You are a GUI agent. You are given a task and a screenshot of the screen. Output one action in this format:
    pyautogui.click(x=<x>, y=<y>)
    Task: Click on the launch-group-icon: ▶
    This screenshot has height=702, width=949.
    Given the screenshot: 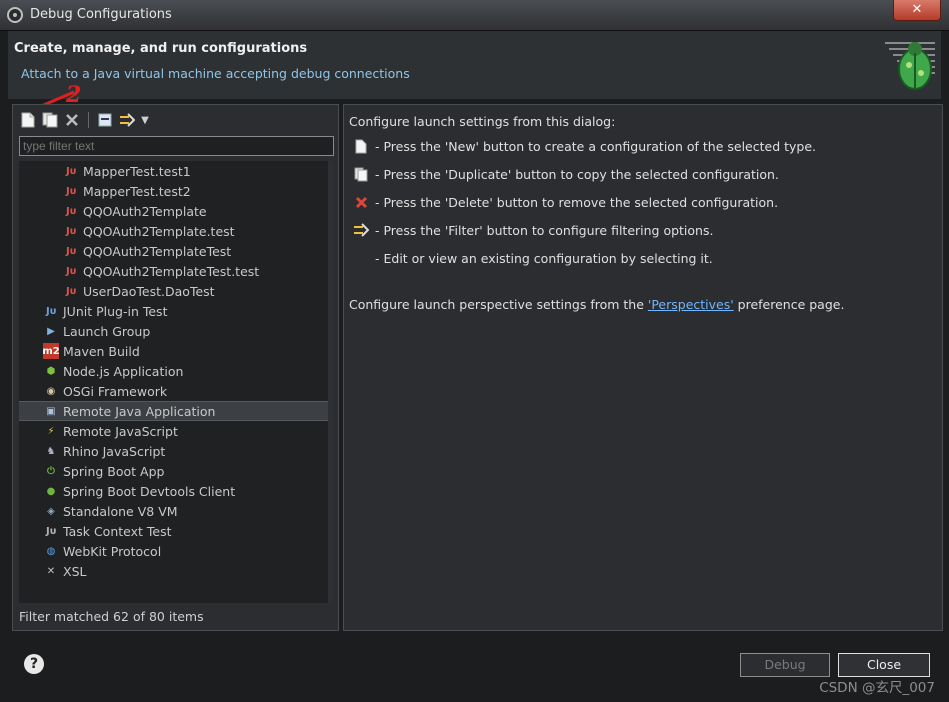 What is the action you would take?
    pyautogui.click(x=51, y=331)
    